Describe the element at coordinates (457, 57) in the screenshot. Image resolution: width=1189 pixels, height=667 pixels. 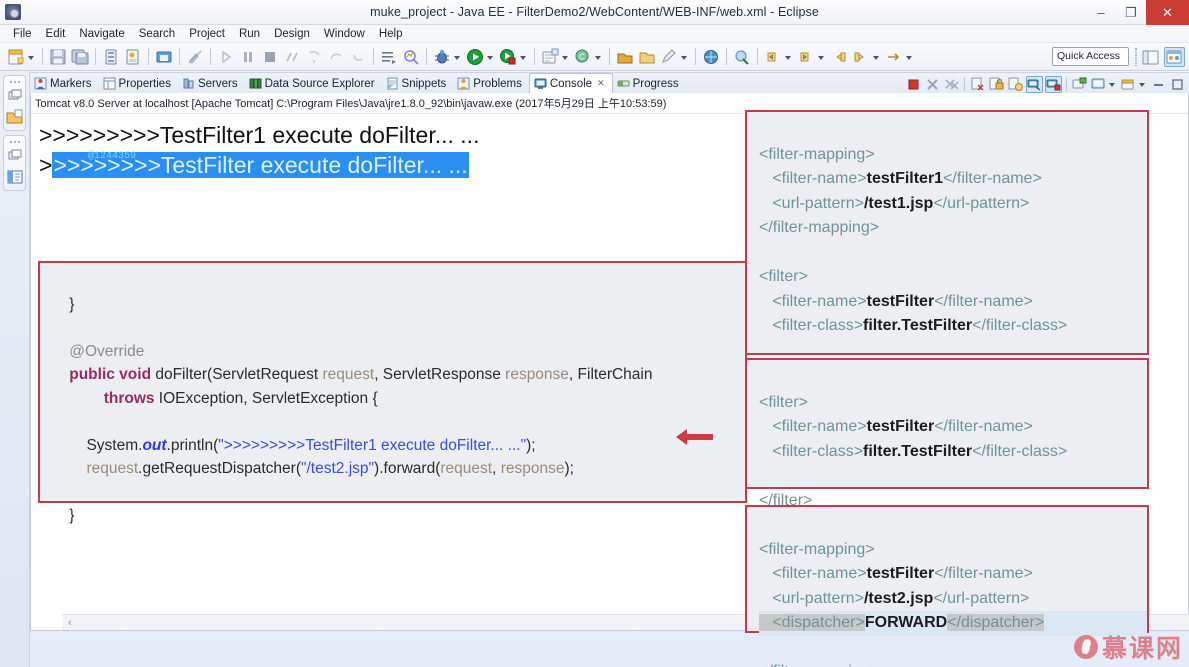
I see `debug-dropdown-icon` at that location.